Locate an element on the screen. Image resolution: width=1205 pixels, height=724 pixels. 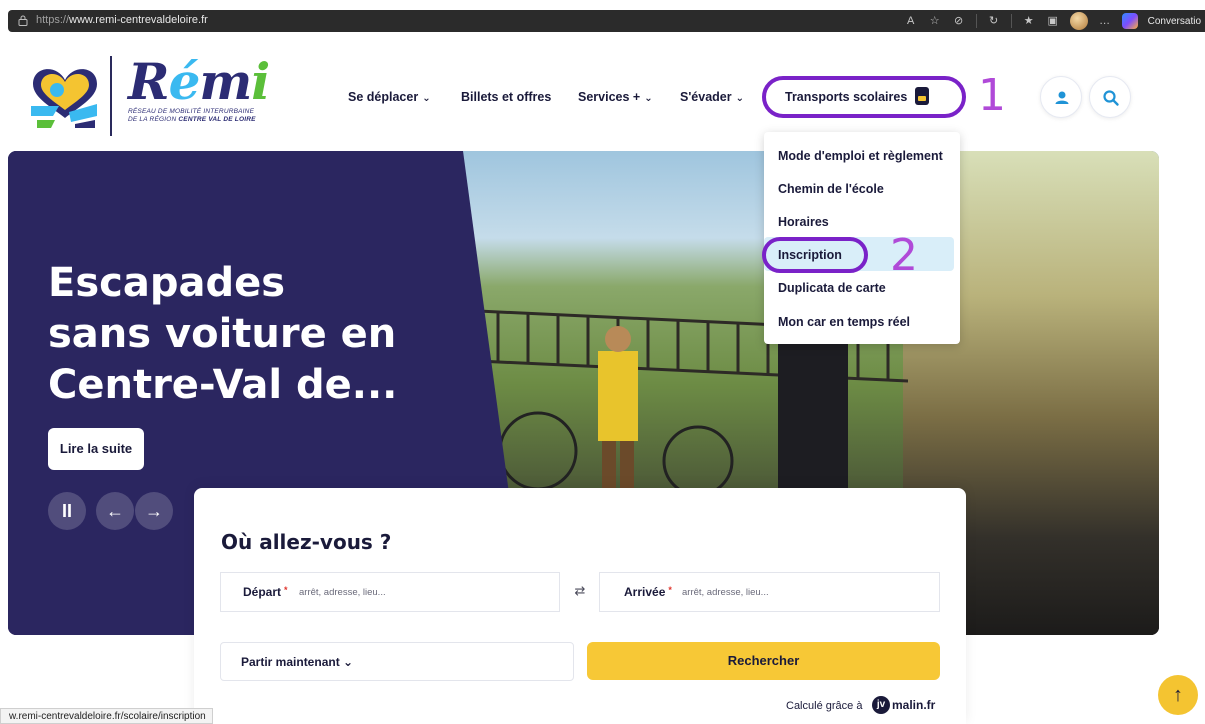
nav-s-evader: S'évader ⌄ is located at coordinates (712, 97).